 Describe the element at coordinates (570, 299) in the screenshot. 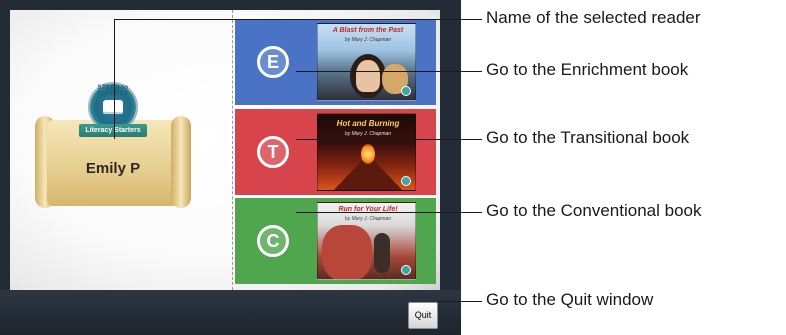

I see `callout-quit: Go to the Quit window` at that location.